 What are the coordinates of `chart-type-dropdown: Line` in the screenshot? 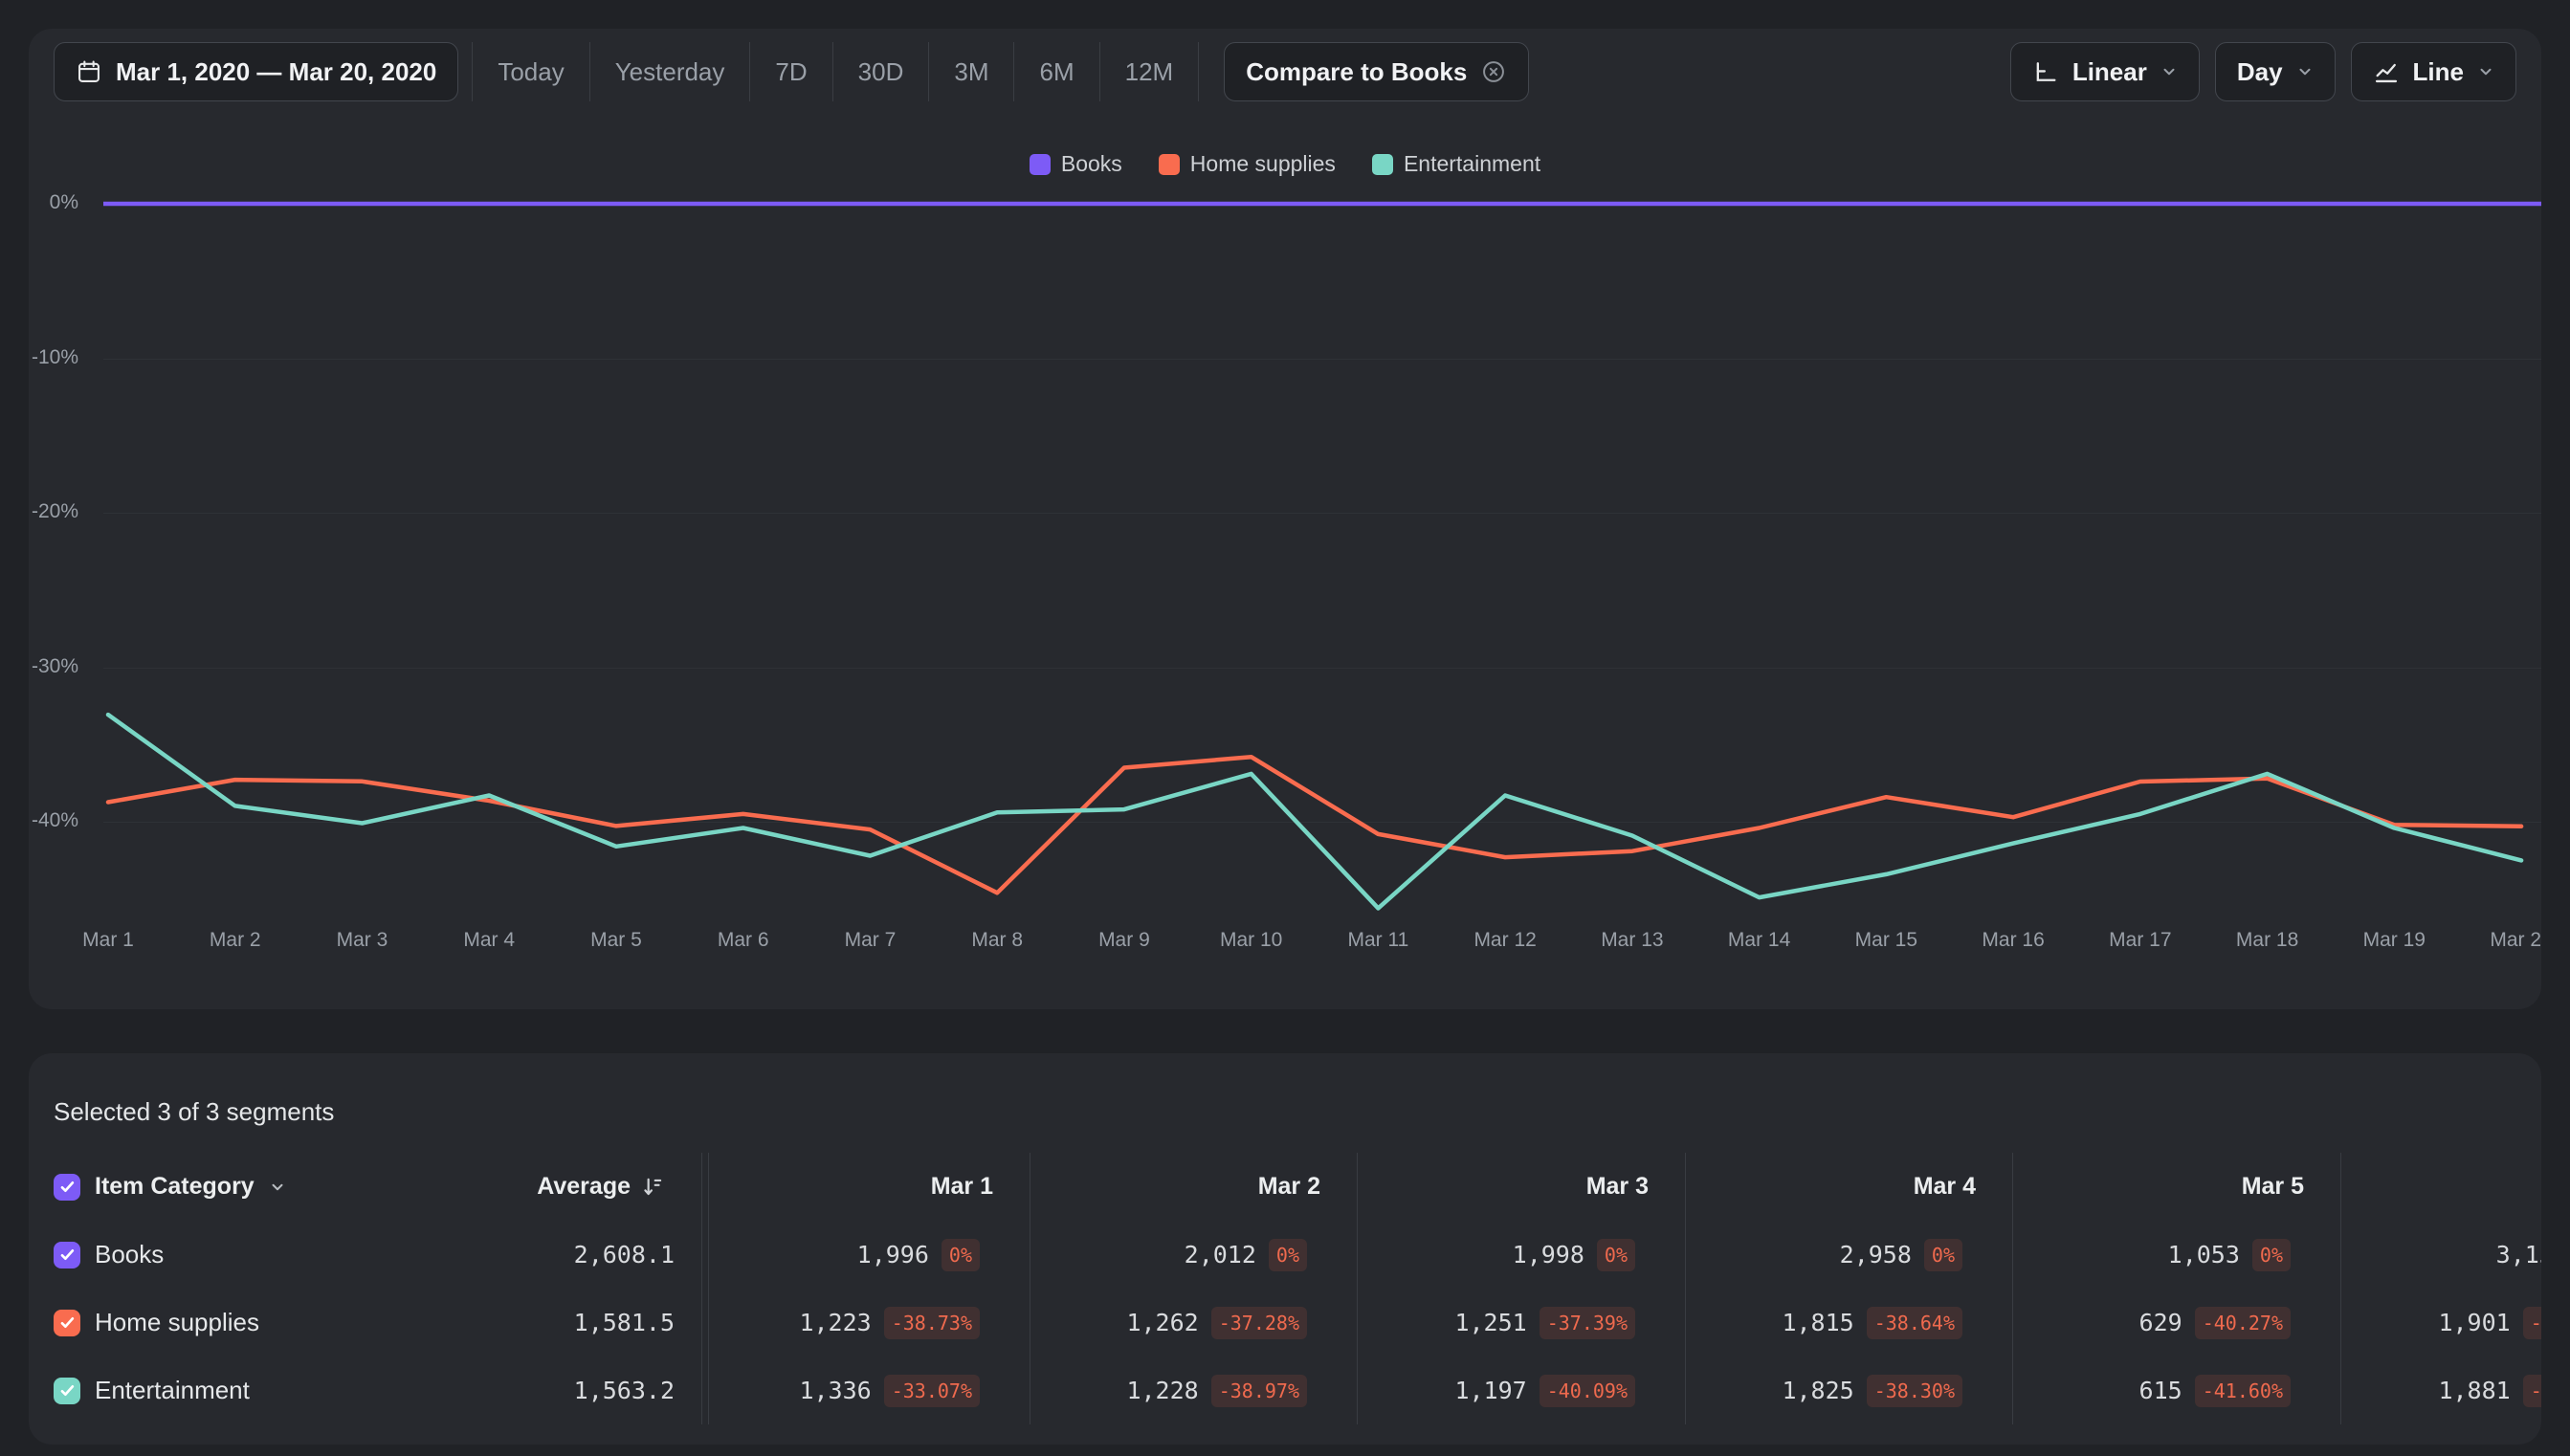 It's located at (2433, 71).